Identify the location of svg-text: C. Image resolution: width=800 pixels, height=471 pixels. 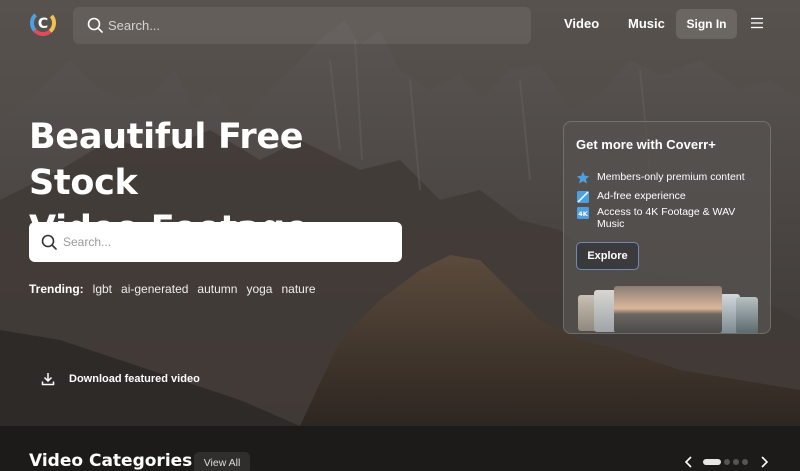
(43, 24).